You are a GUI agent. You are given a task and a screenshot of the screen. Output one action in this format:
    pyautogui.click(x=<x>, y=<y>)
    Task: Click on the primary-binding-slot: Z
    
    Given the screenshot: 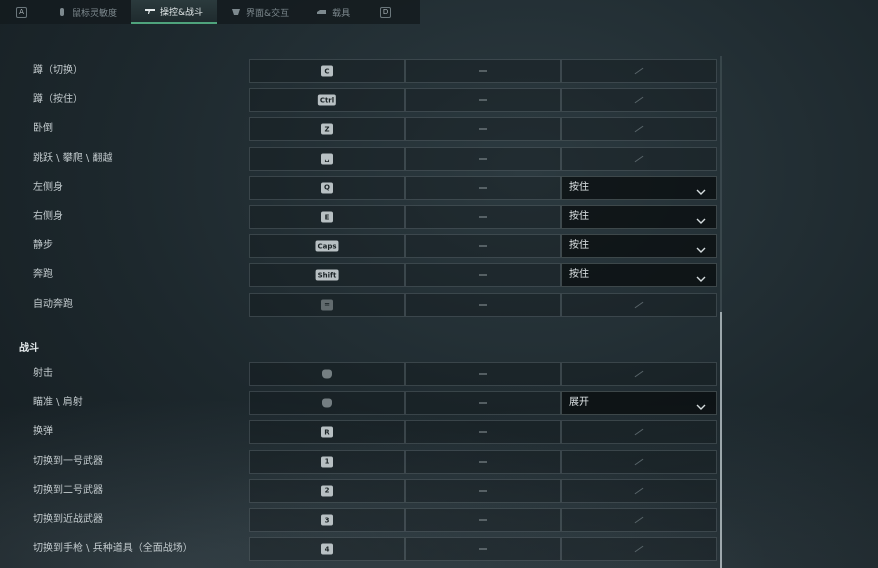 What is the action you would take?
    pyautogui.click(x=327, y=129)
    